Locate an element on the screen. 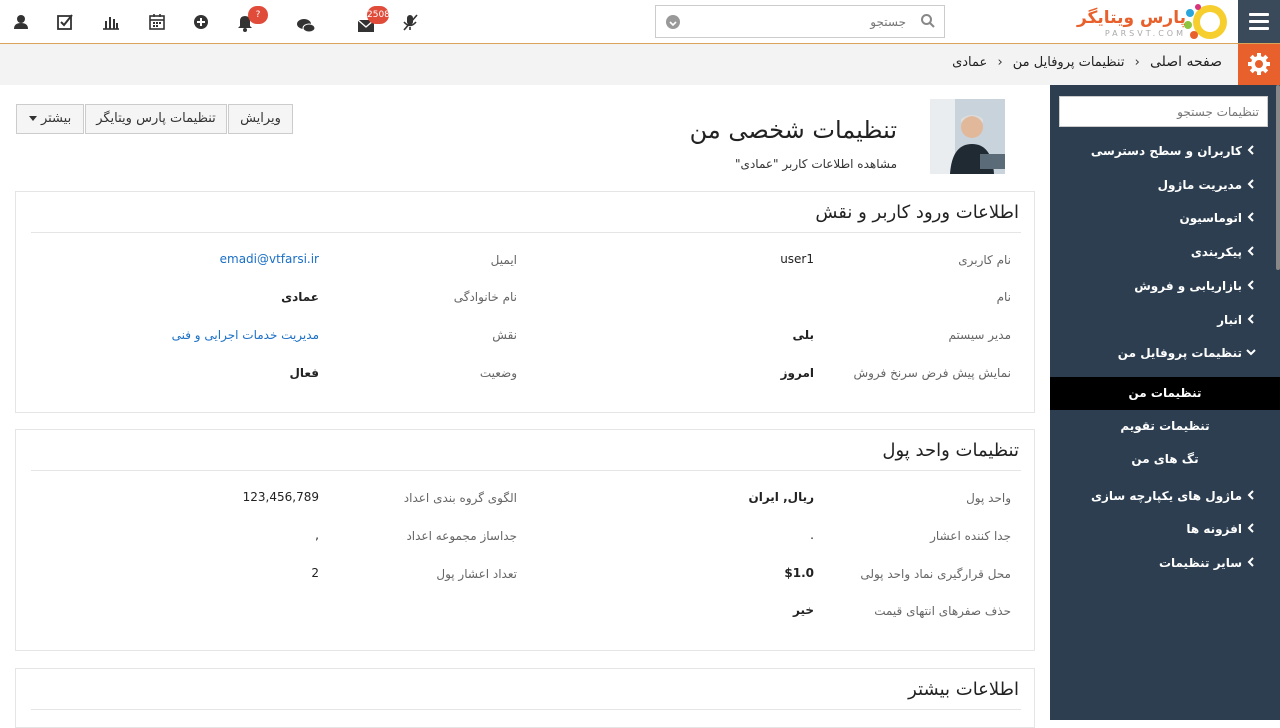 Image resolution: width=1280 pixels, height=728 pixels. sidebar-item-label: انبار is located at coordinates (1229, 320).